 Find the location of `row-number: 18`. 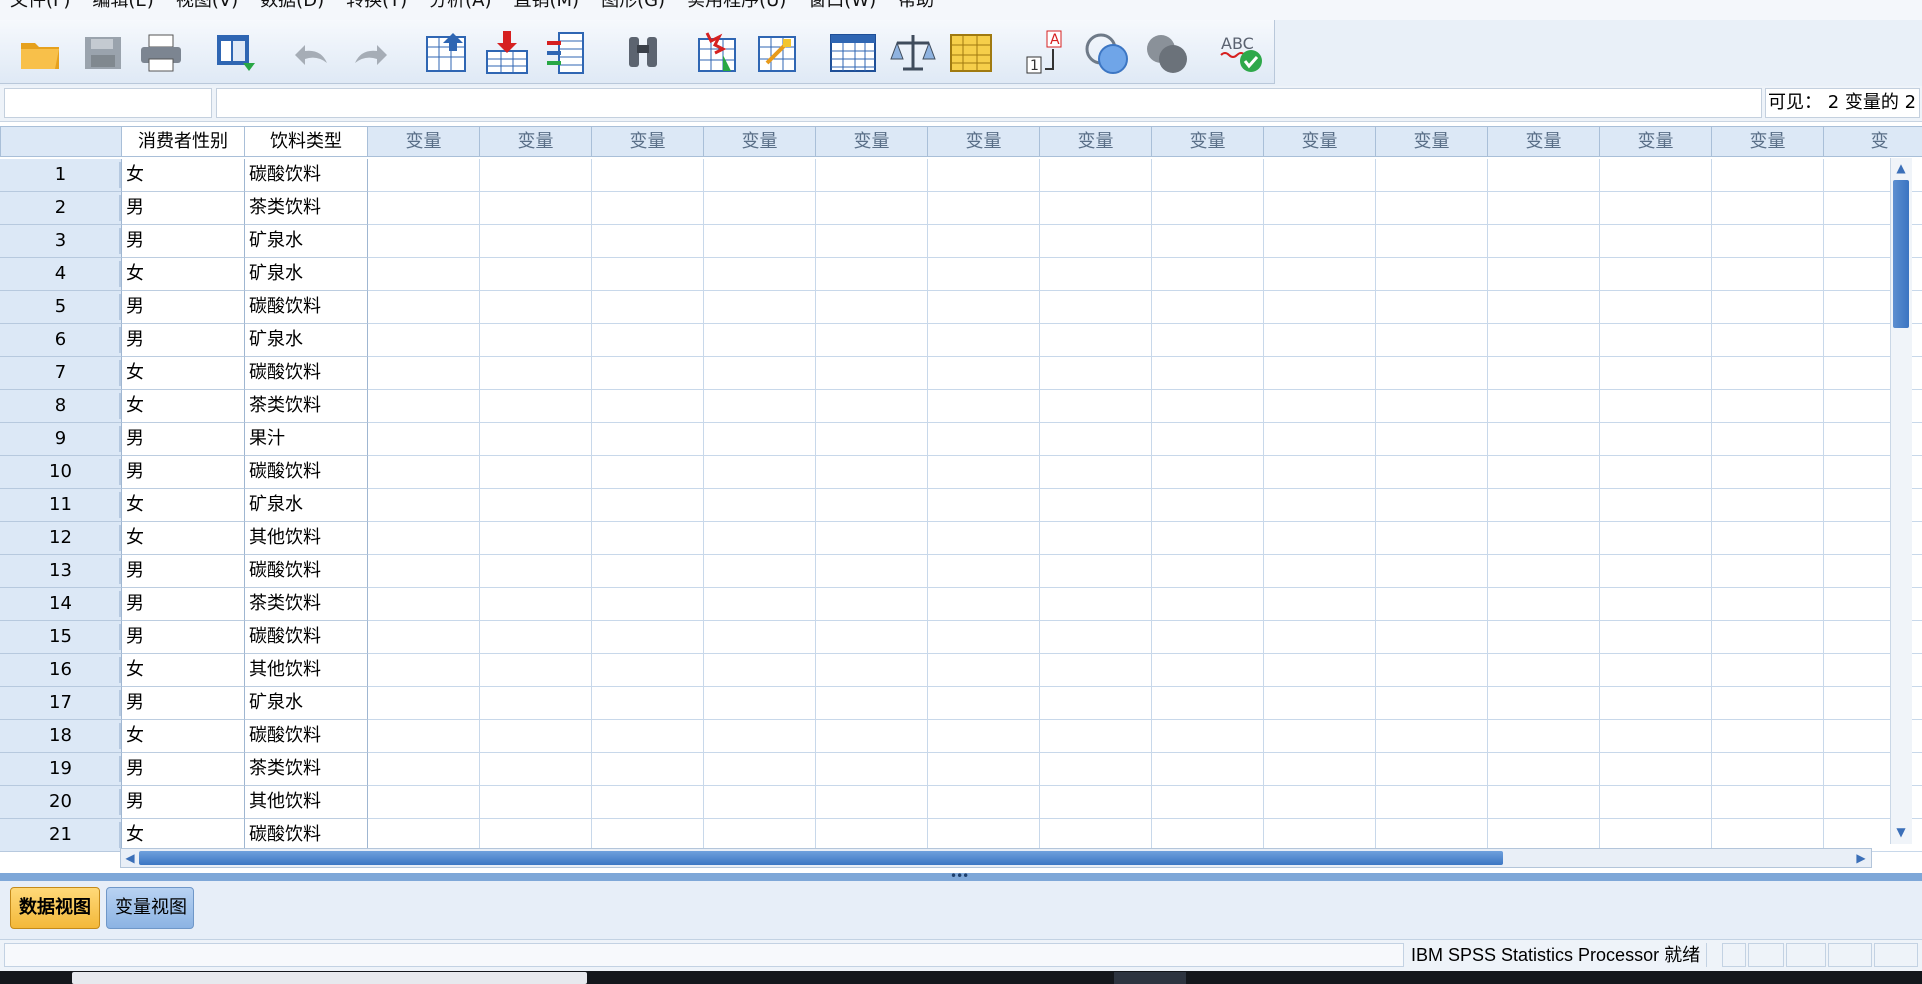

row-number: 18 is located at coordinates (61, 736).